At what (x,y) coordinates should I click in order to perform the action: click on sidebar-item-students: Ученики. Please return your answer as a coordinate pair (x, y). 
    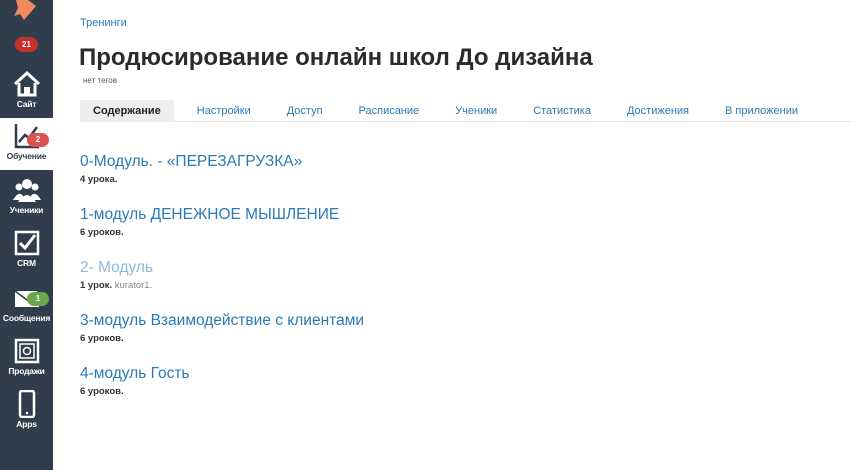
    Looking at the image, I should click on (26, 198).